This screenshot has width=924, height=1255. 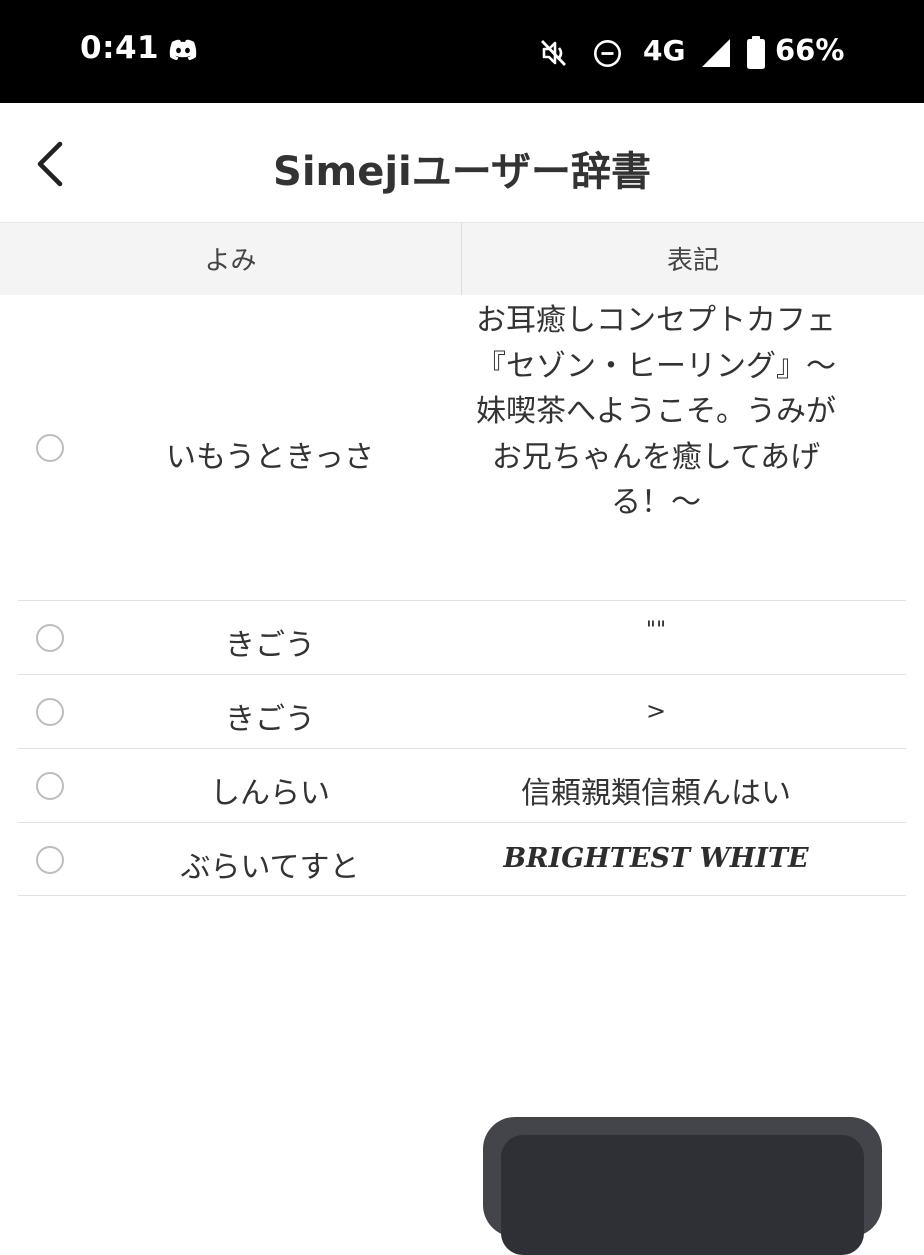 What do you see at coordinates (462, 259) in the screenshot?
I see `table-header: よみ 表記` at bounding box center [462, 259].